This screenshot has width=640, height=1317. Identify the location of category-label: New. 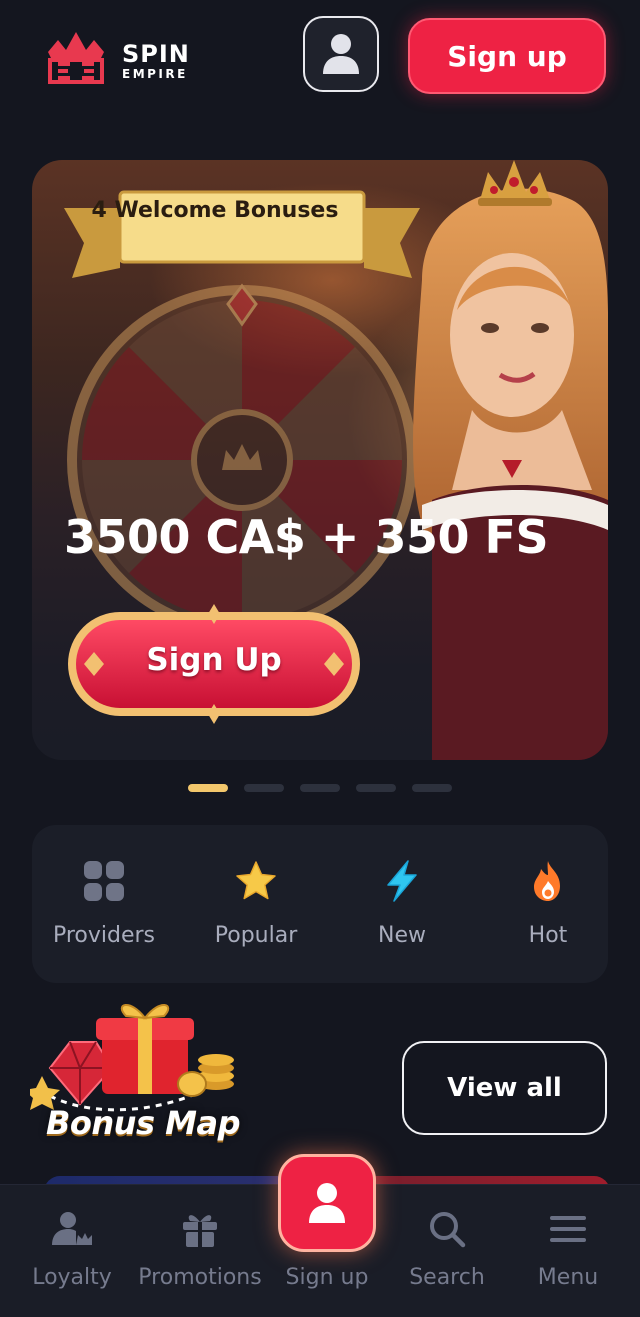
(402, 935).